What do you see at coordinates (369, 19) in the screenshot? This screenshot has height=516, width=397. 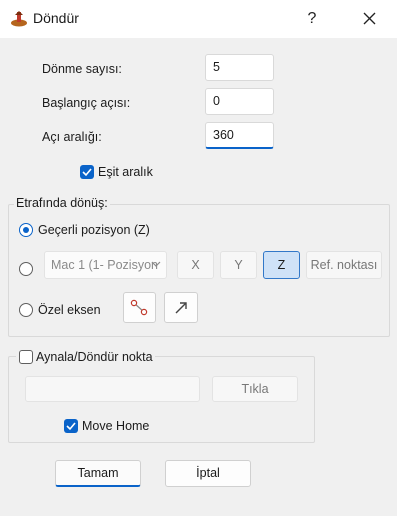 I see `close-icon` at bounding box center [369, 19].